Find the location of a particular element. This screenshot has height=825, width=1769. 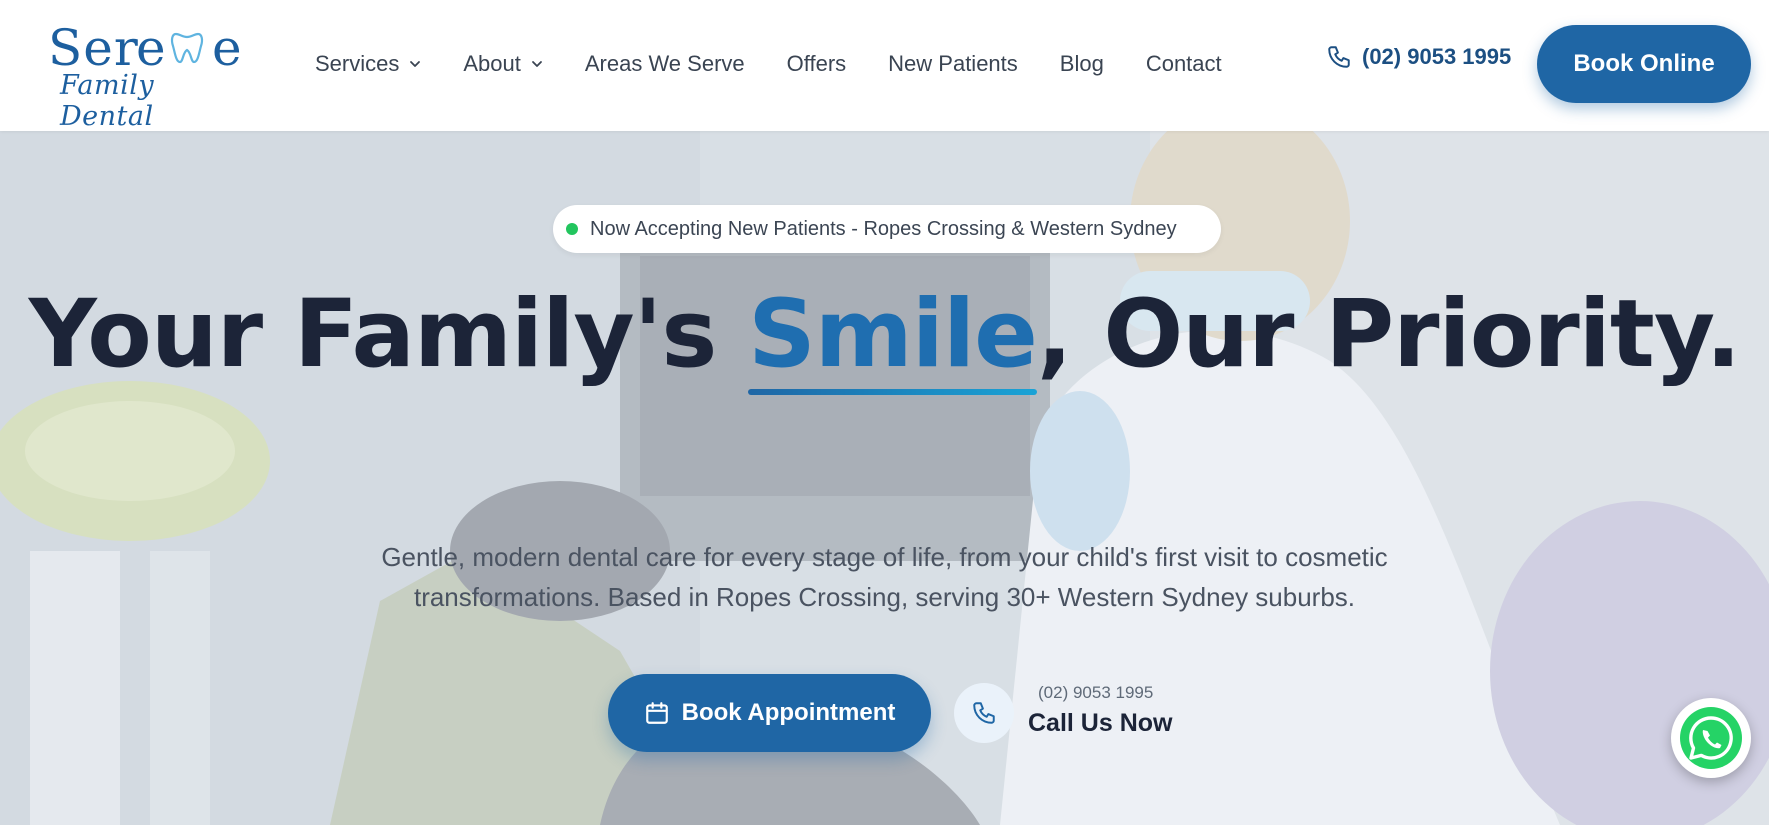

book-online-button: Book Online is located at coordinates (1644, 64).